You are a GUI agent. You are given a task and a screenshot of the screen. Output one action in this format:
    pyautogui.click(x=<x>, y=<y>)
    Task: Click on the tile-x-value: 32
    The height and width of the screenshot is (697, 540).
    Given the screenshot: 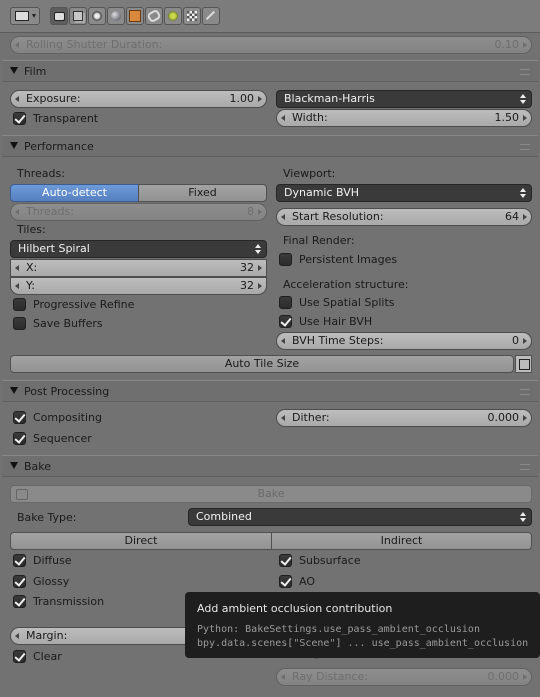 What is the action you would take?
    pyautogui.click(x=247, y=267)
    